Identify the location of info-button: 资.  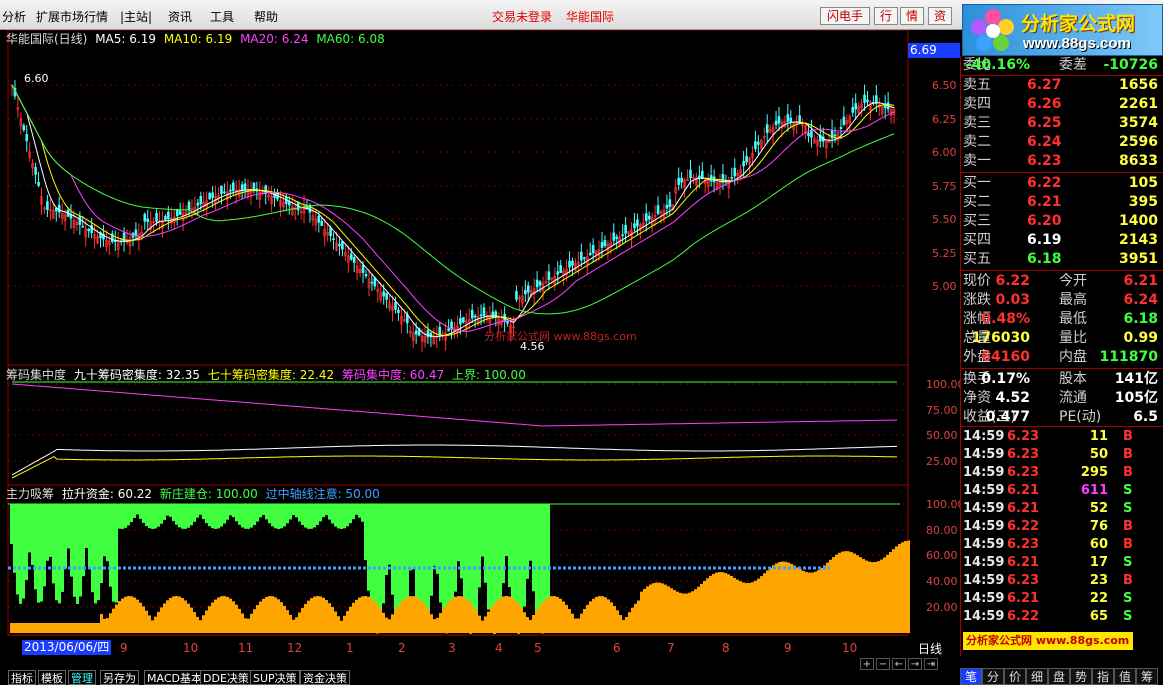
(940, 16).